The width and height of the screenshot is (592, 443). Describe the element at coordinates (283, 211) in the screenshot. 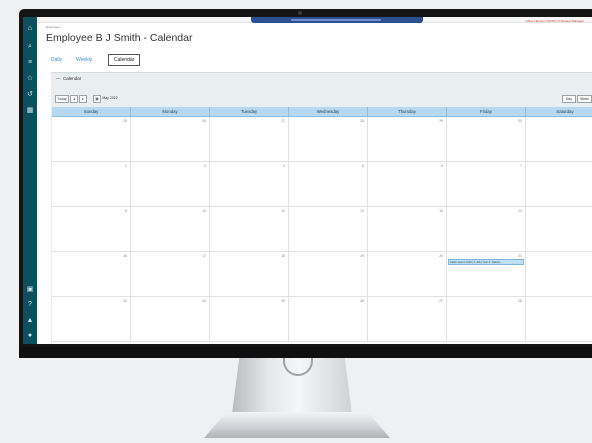

I see `day-number: 11` at that location.